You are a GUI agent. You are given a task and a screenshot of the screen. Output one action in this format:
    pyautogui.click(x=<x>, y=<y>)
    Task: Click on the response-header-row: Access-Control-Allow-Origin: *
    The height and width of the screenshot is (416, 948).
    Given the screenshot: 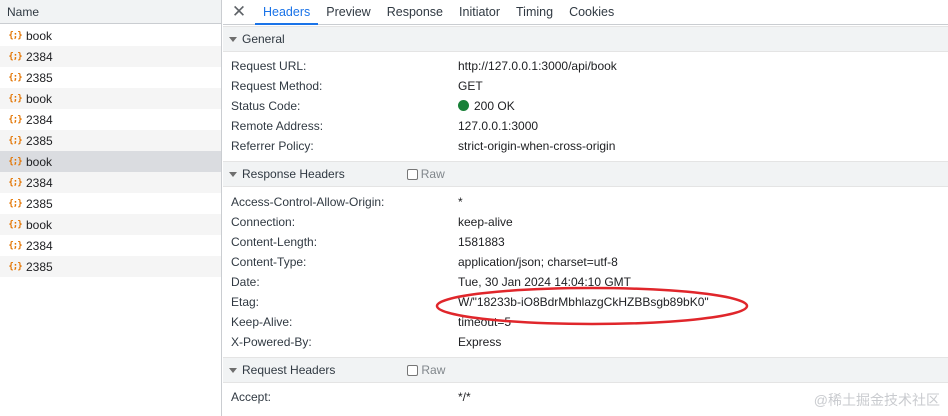 What is the action you would take?
    pyautogui.click(x=585, y=201)
    